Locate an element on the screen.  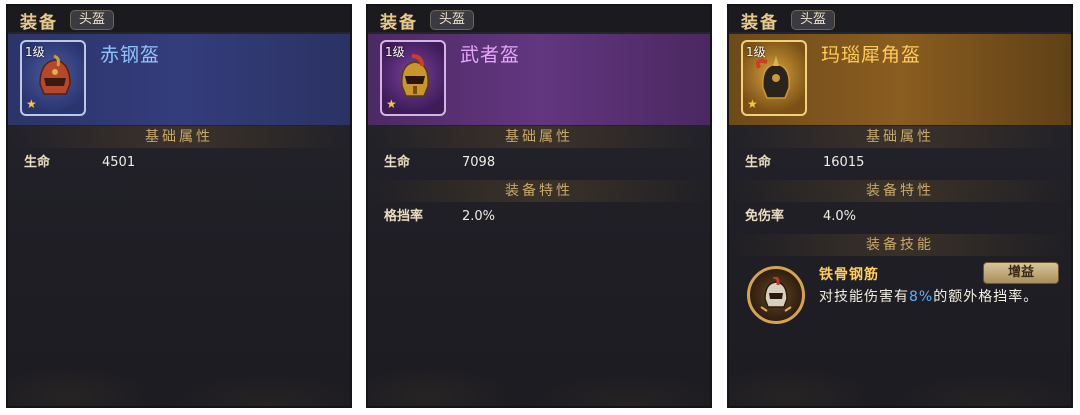
stat-row: 生命 16015 is located at coordinates (900, 163).